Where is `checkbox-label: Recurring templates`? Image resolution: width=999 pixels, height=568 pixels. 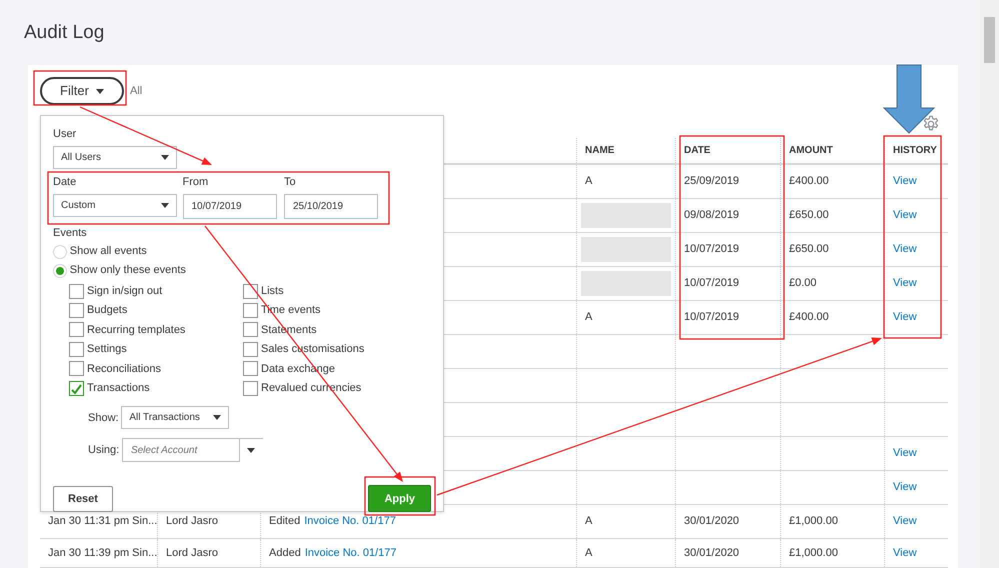 checkbox-label: Recurring templates is located at coordinates (136, 330).